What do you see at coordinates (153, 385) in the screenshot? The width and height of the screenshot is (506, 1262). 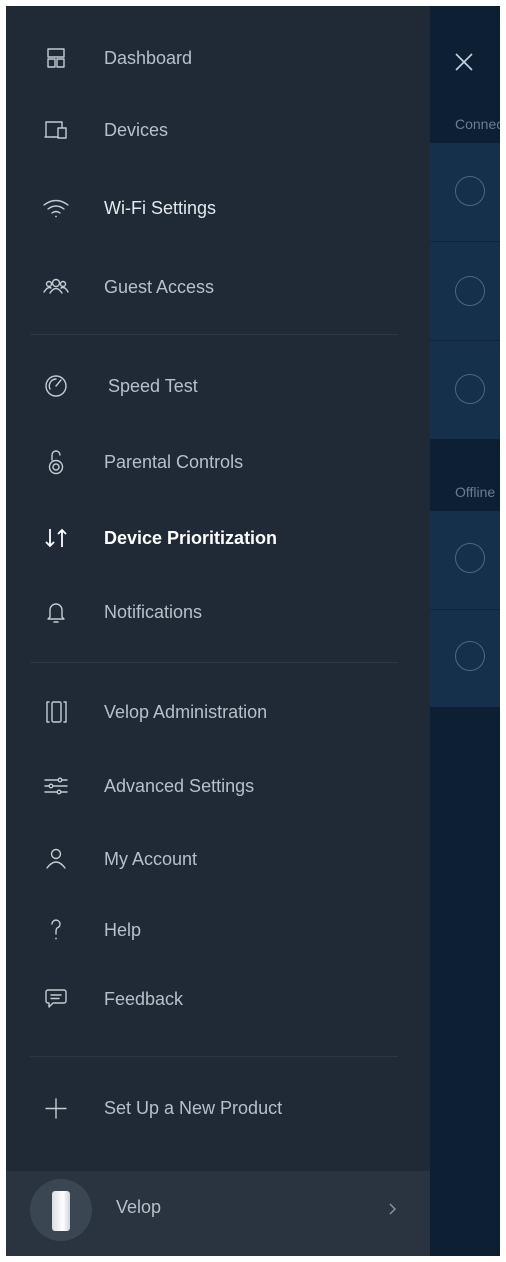 I see `menu-item-label: Speed Test` at bounding box center [153, 385].